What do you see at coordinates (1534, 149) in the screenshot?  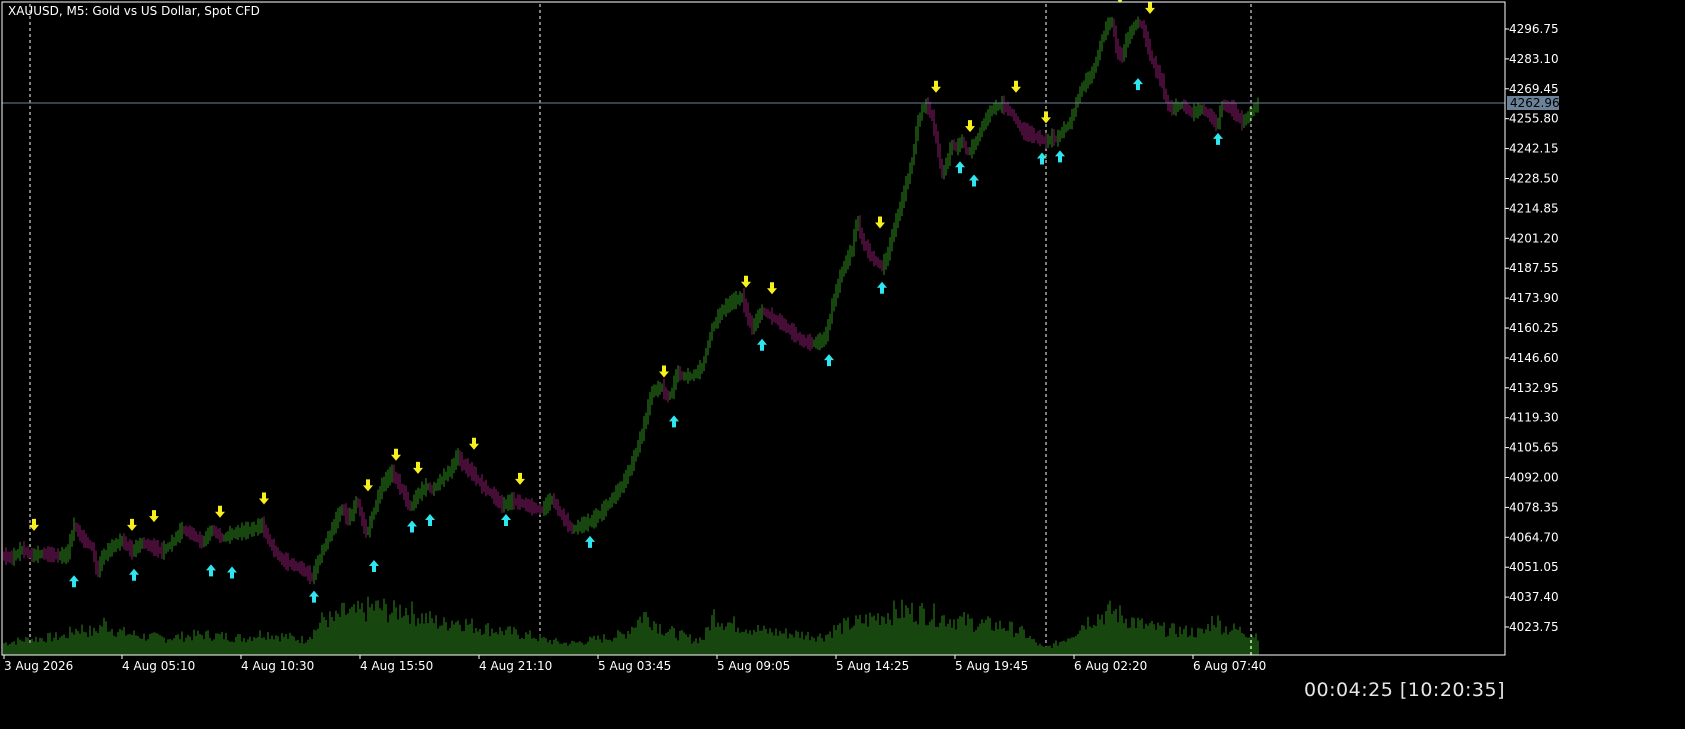 I see `y-tick-label: 4242.15` at bounding box center [1534, 149].